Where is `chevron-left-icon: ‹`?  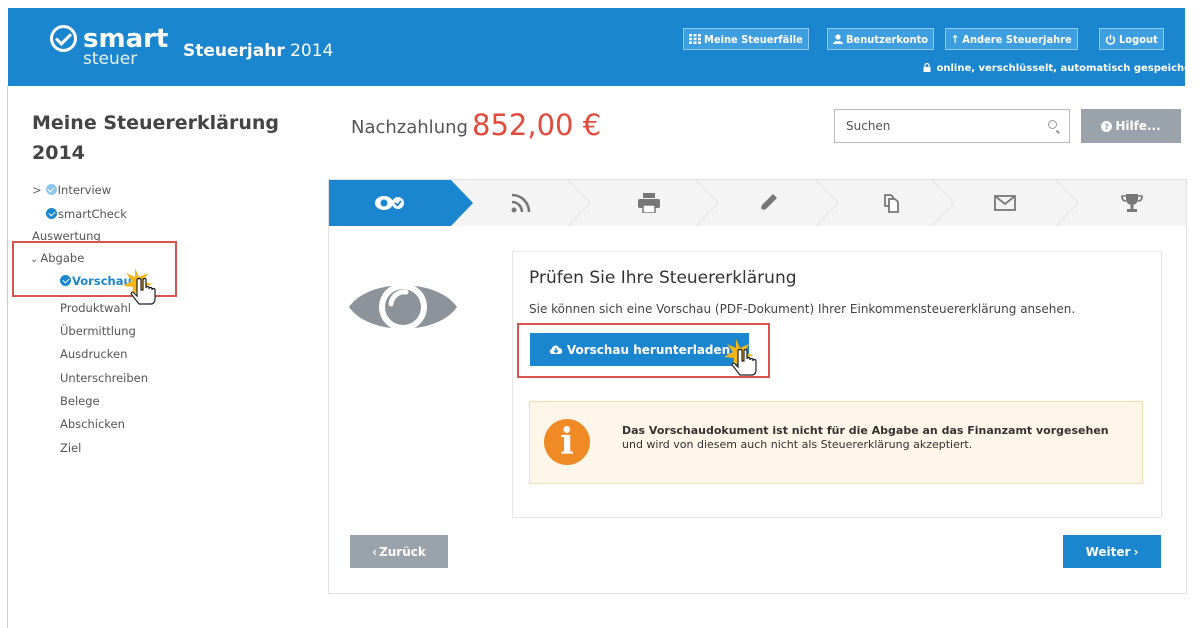
chevron-left-icon: ‹ is located at coordinates (375, 551).